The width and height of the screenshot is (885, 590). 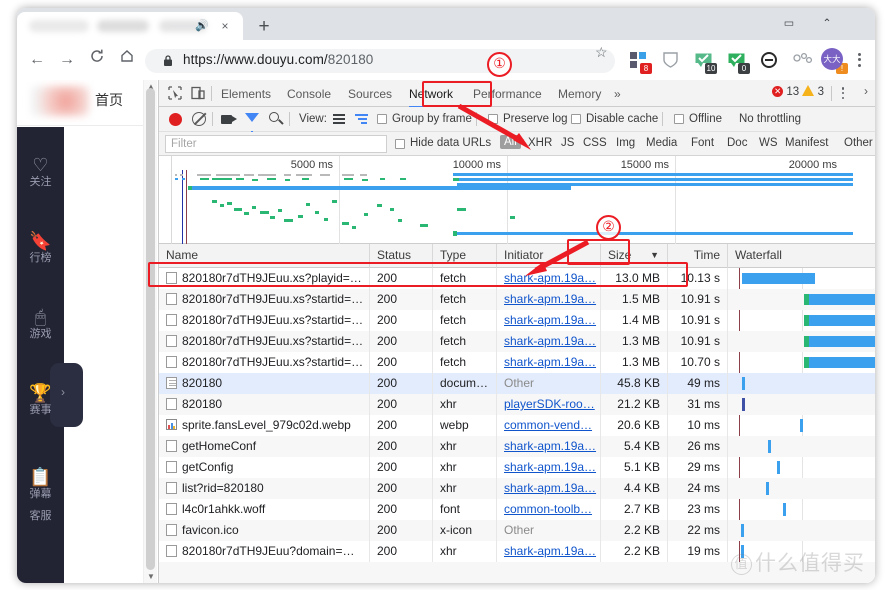 I want to click on tab-close-icon: ×, so click(x=225, y=26).